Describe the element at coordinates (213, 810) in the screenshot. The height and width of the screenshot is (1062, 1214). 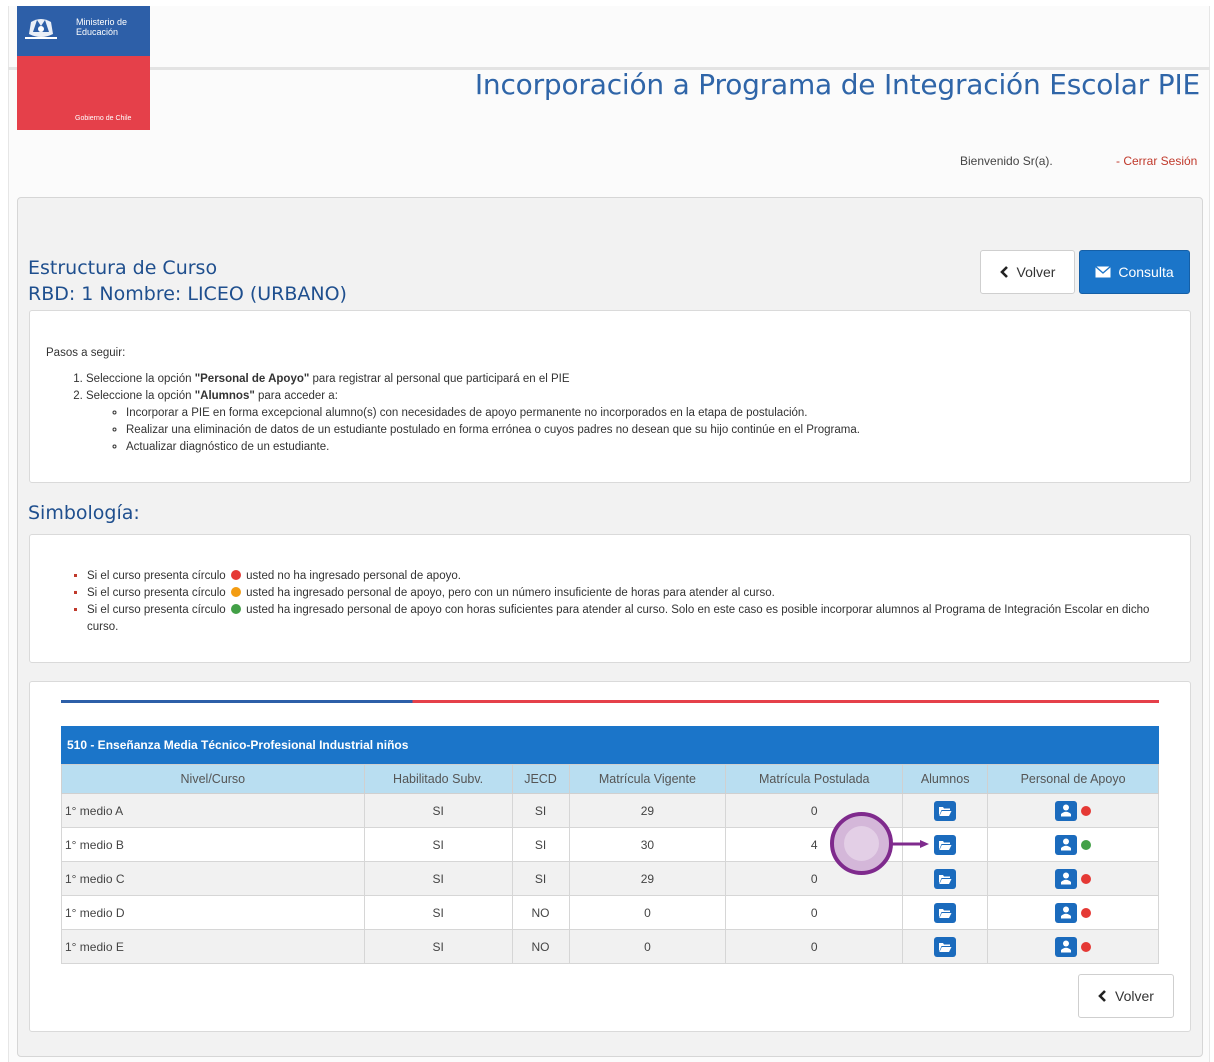
I see `course-cell: 1° medio A` at that location.